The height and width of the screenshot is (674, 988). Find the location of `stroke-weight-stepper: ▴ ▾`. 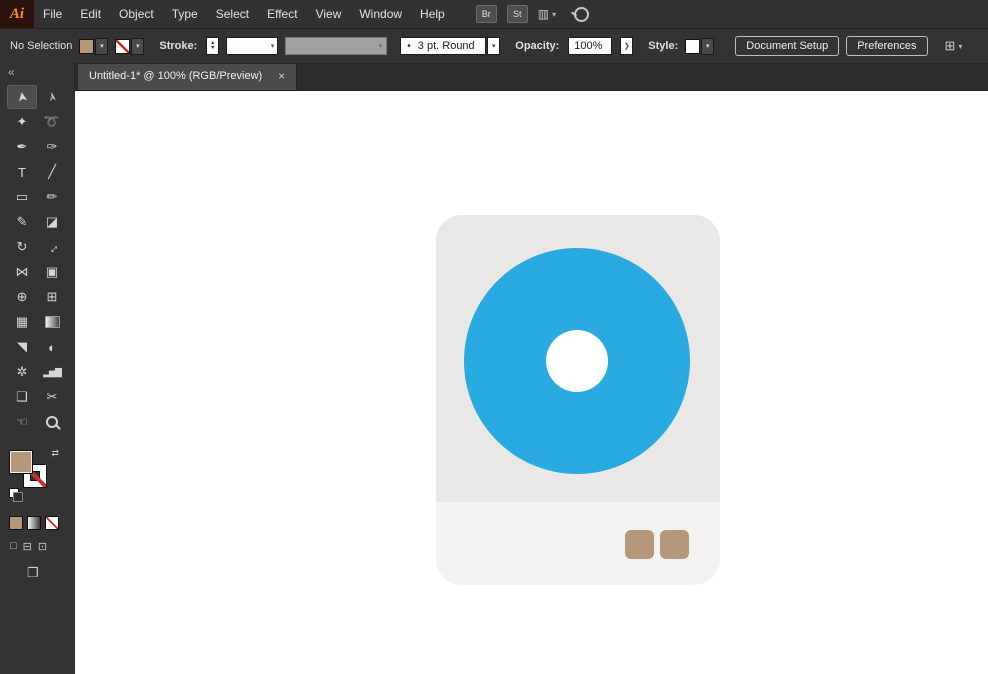

stroke-weight-stepper: ▴ ▾ is located at coordinates (213, 46).